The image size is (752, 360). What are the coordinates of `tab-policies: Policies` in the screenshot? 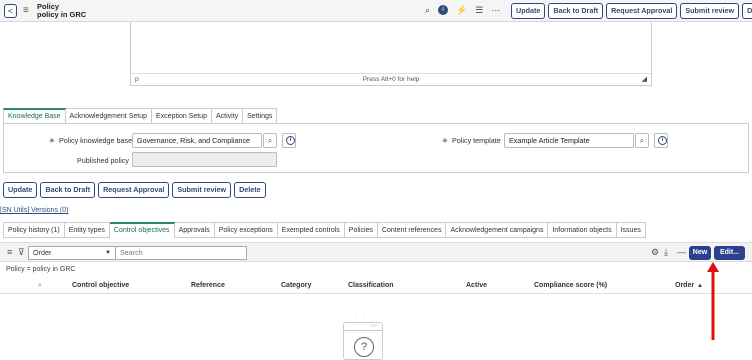 It's located at (361, 230).